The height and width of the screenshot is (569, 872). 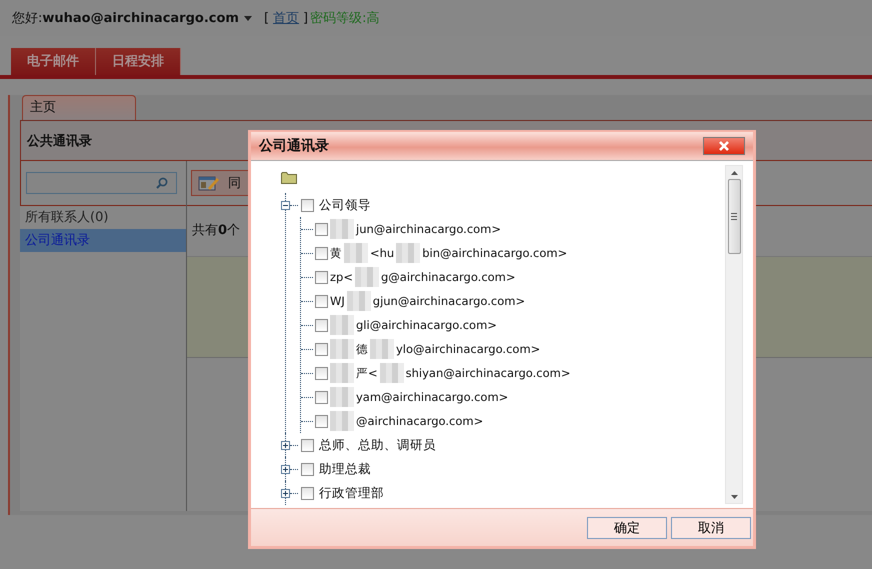 I want to click on contact-text: gli@airchinacargo.com>, so click(x=426, y=325).